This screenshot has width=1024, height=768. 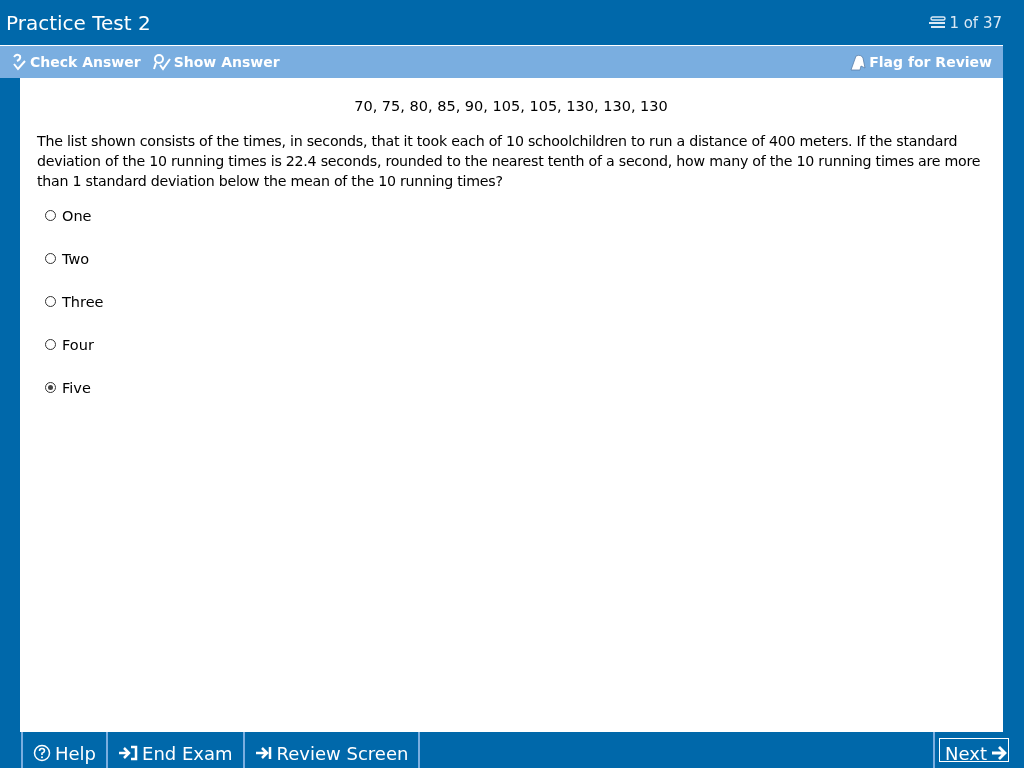 What do you see at coordinates (975, 22) in the screenshot?
I see `question-counter: 1 of 37` at bounding box center [975, 22].